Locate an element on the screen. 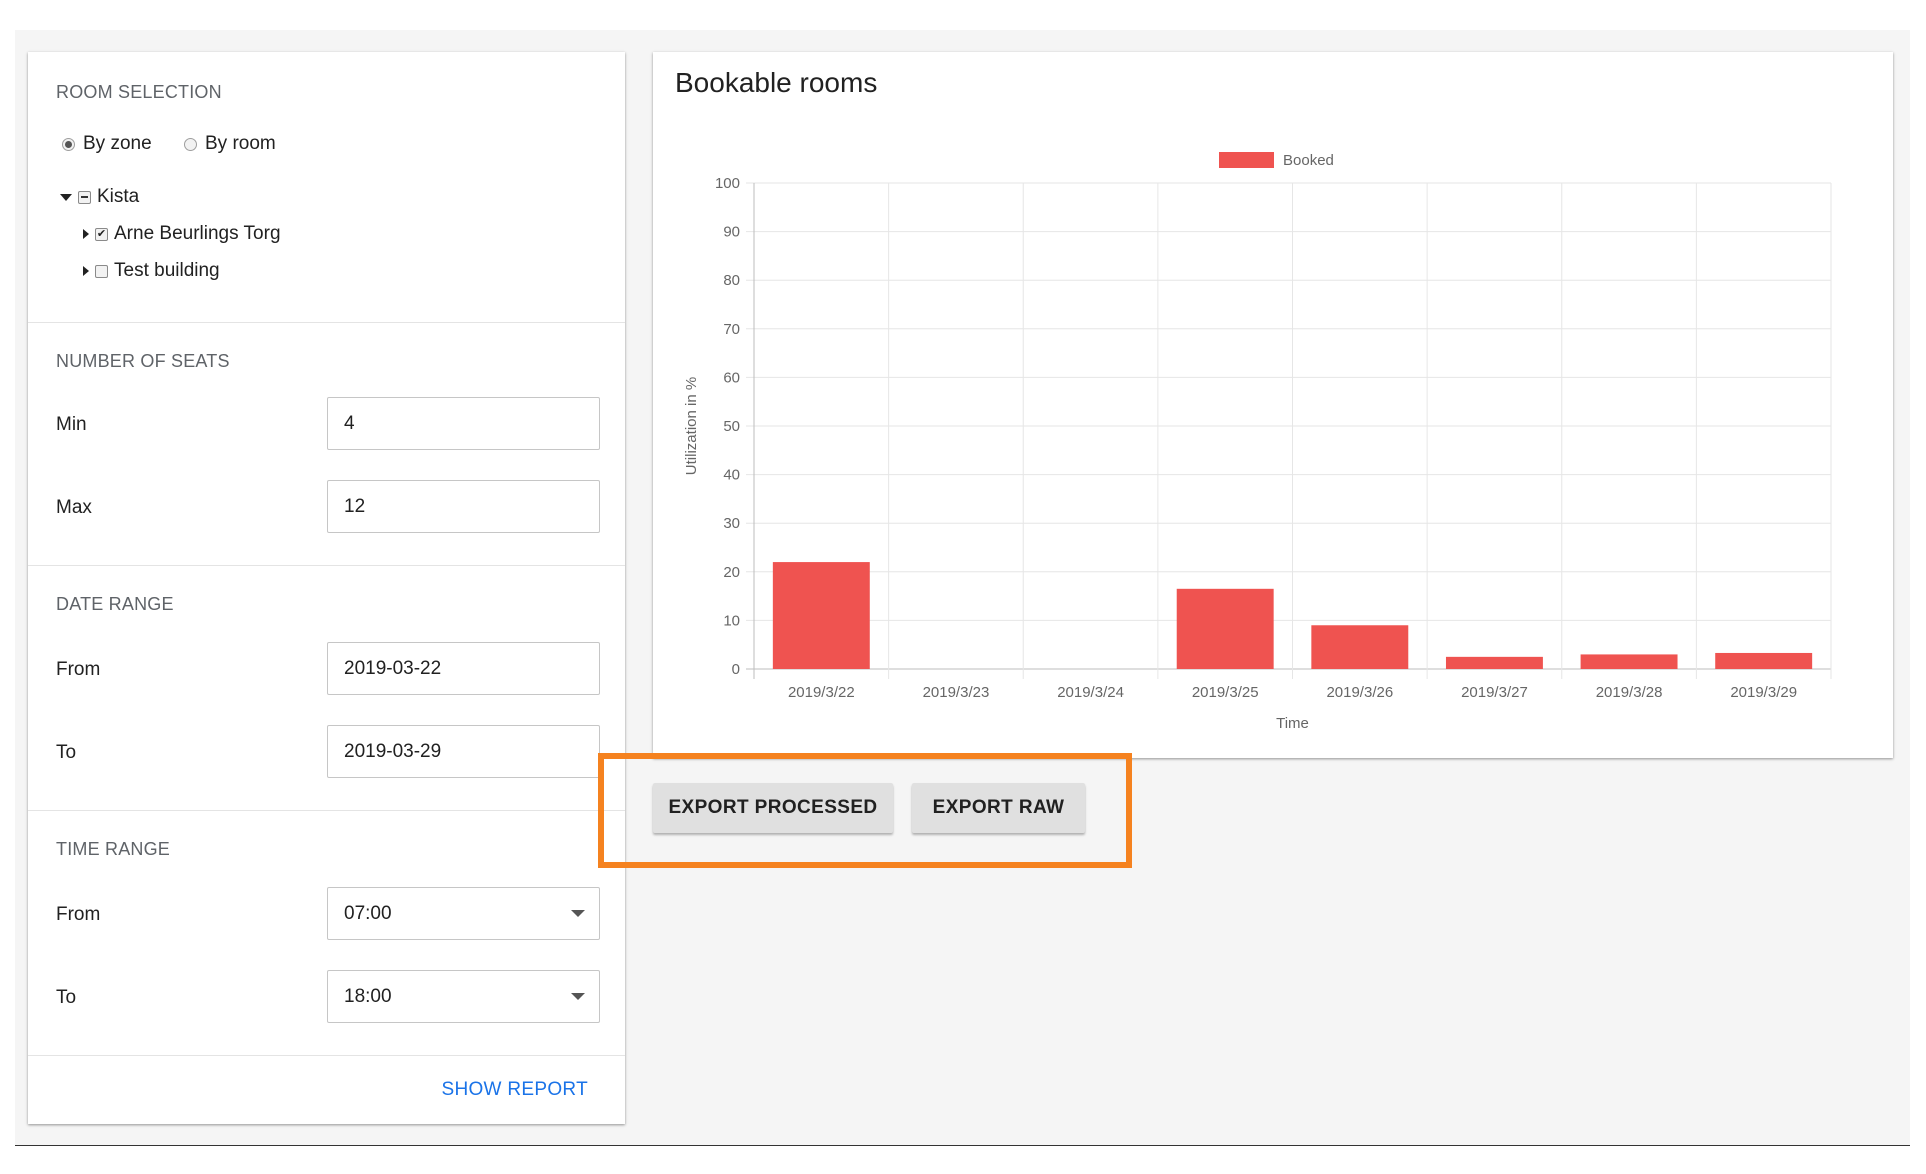 The height and width of the screenshot is (1174, 1926). x-tick-label: 2019/3/23 is located at coordinates (956, 692).